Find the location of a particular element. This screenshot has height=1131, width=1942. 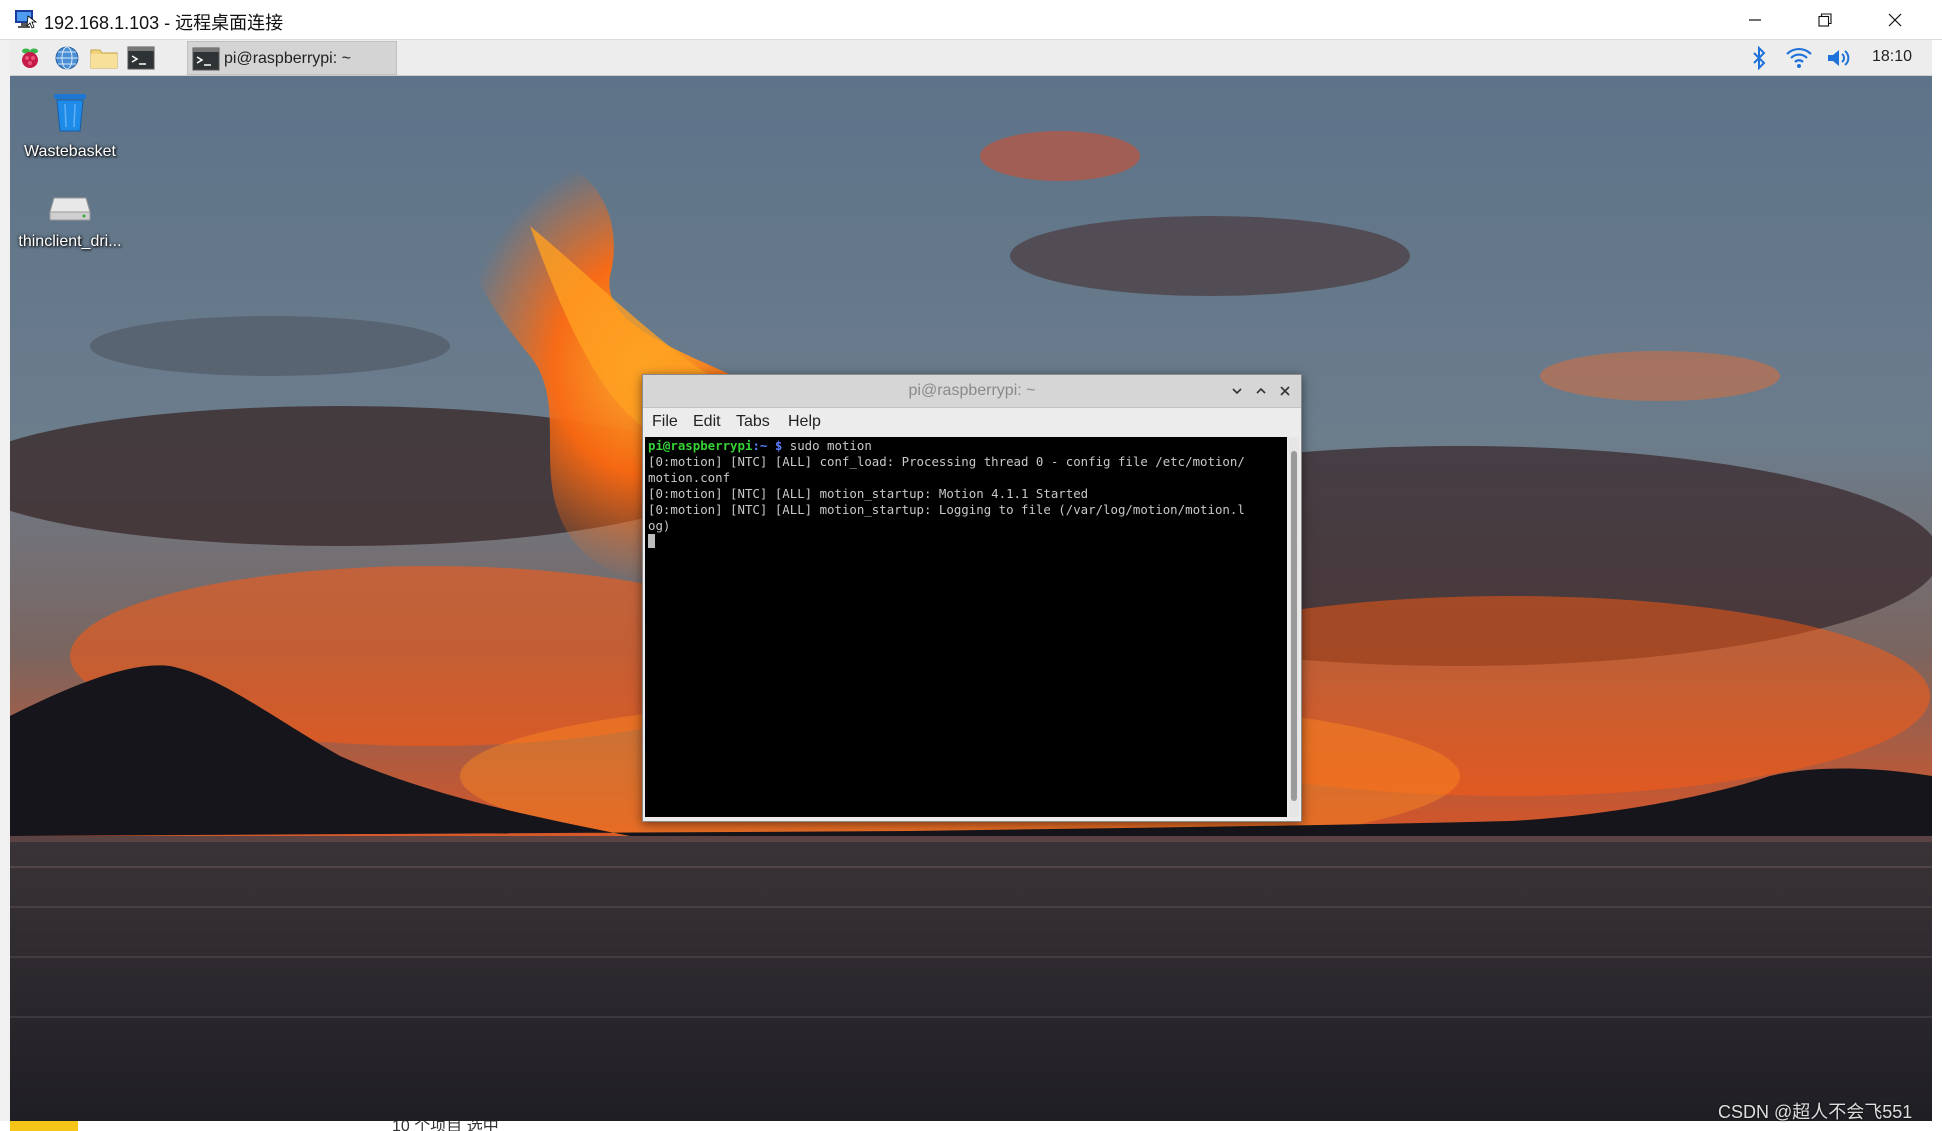

raspberry-menu-icon is located at coordinates (30, 58).